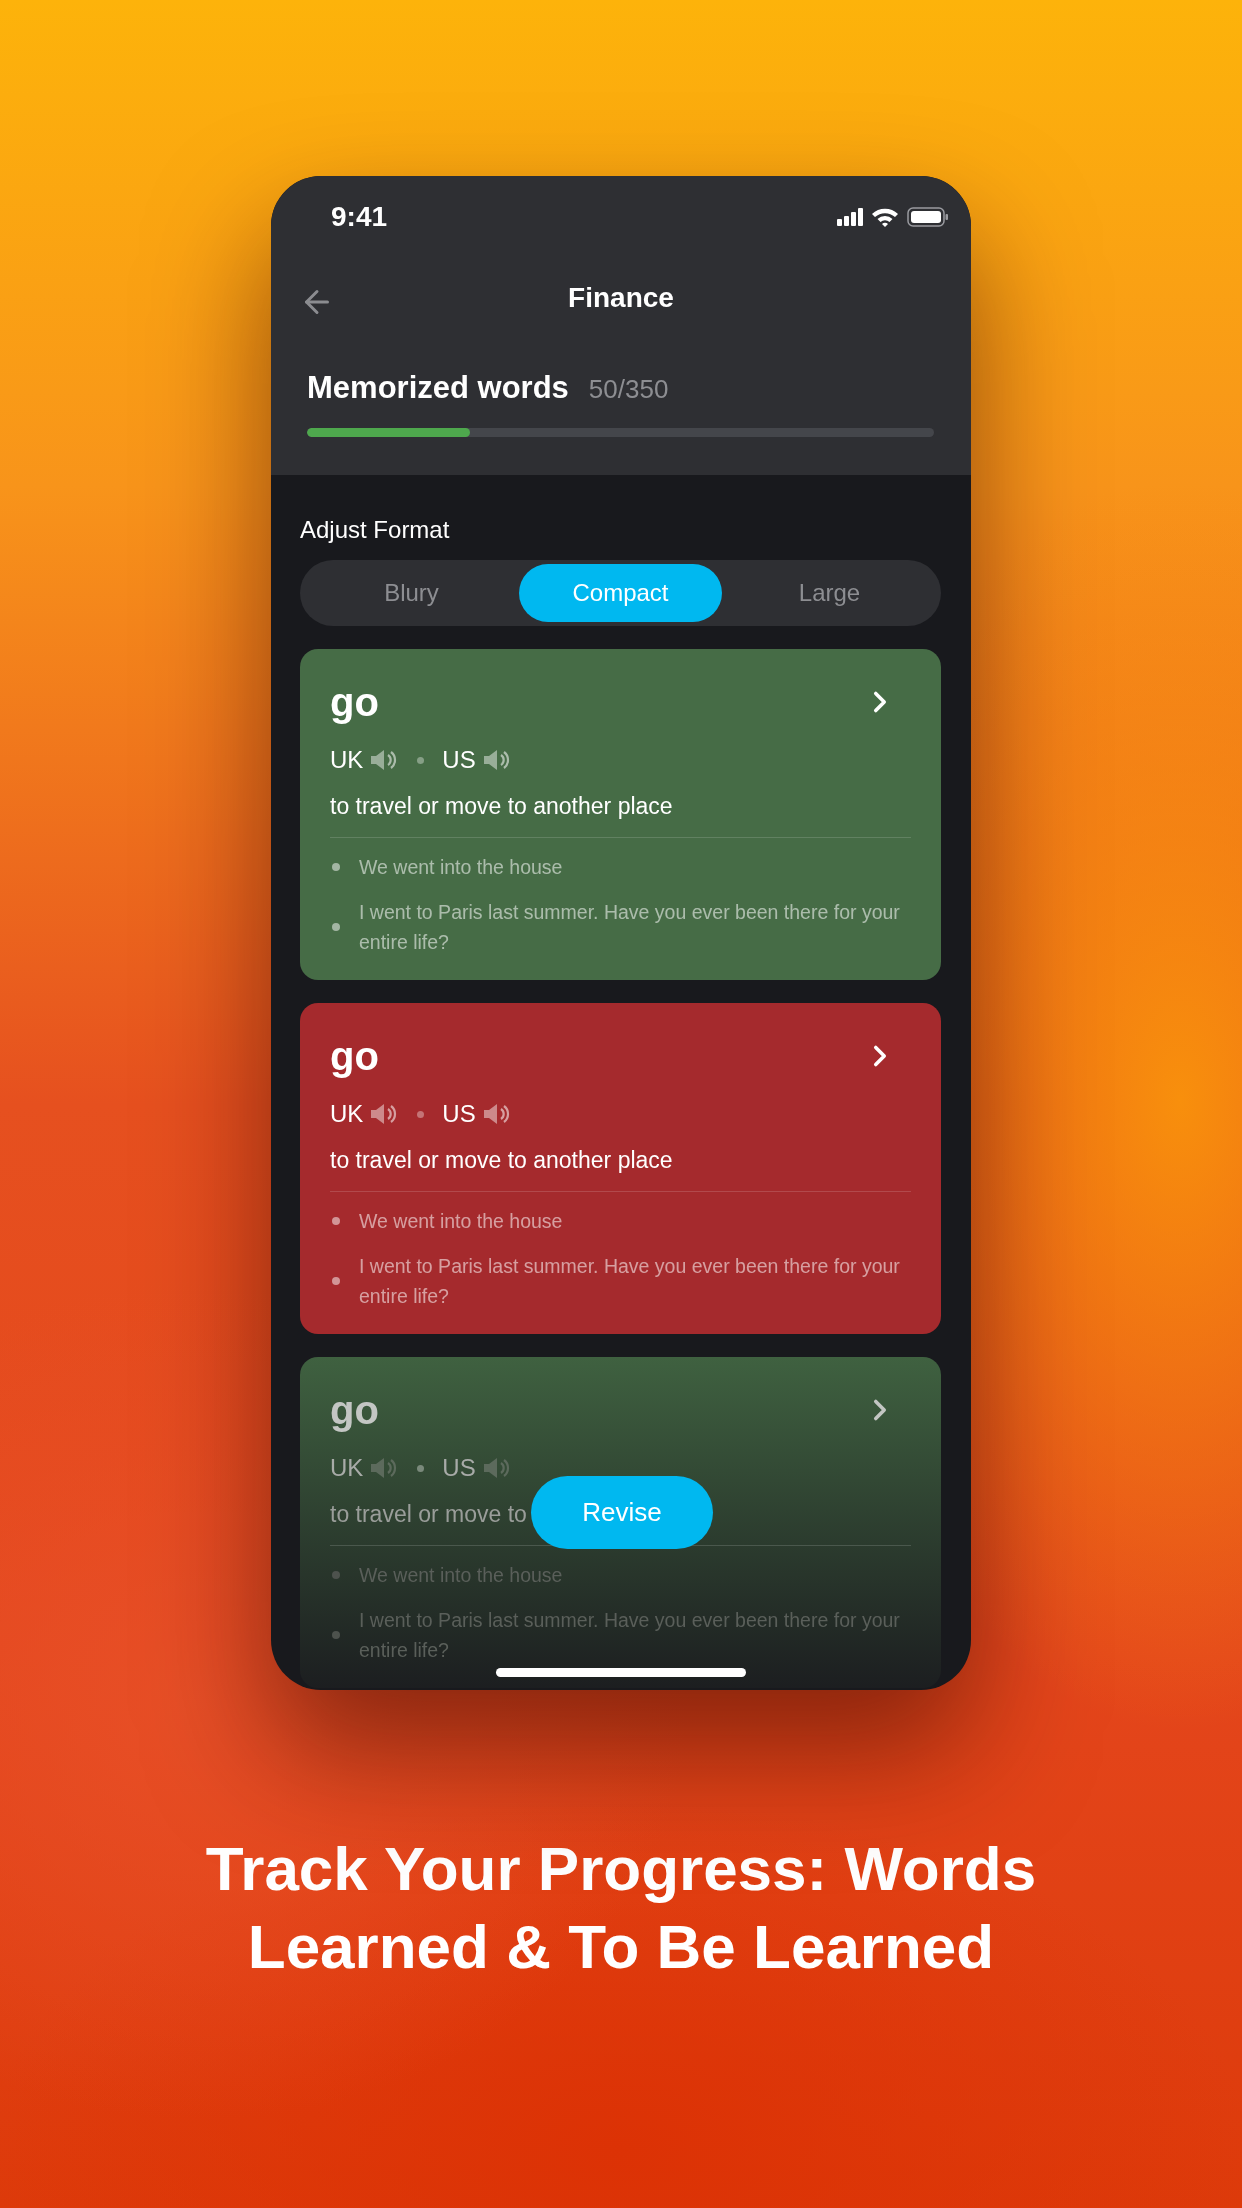 The width and height of the screenshot is (1242, 2208). What do you see at coordinates (438, 388) in the screenshot?
I see `progress-title: Memorized words` at bounding box center [438, 388].